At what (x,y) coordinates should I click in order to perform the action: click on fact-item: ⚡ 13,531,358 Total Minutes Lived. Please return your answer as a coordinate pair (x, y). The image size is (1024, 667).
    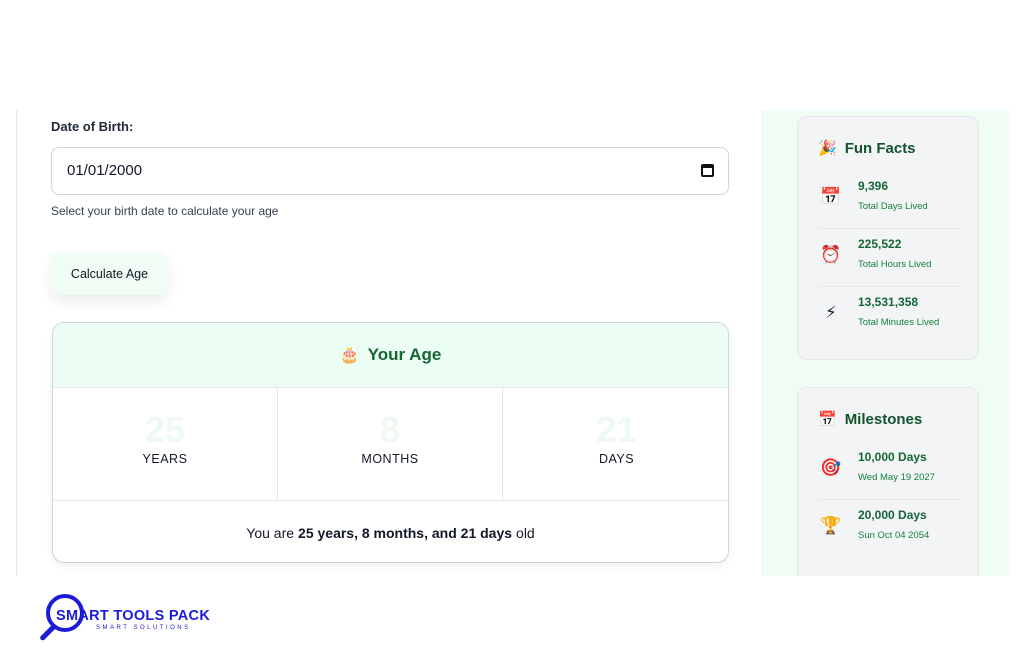
    Looking at the image, I should click on (889, 319).